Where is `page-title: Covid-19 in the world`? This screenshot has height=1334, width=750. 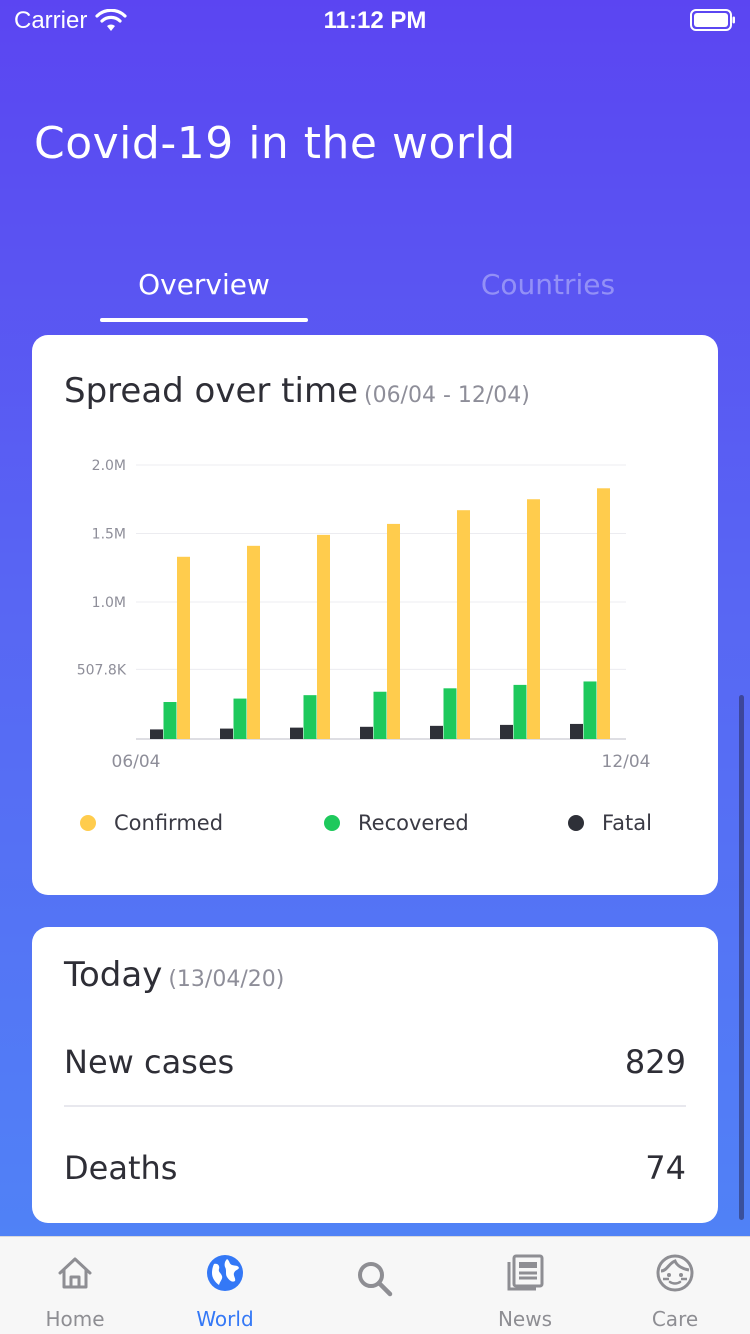
page-title: Covid-19 in the world is located at coordinates (275, 143).